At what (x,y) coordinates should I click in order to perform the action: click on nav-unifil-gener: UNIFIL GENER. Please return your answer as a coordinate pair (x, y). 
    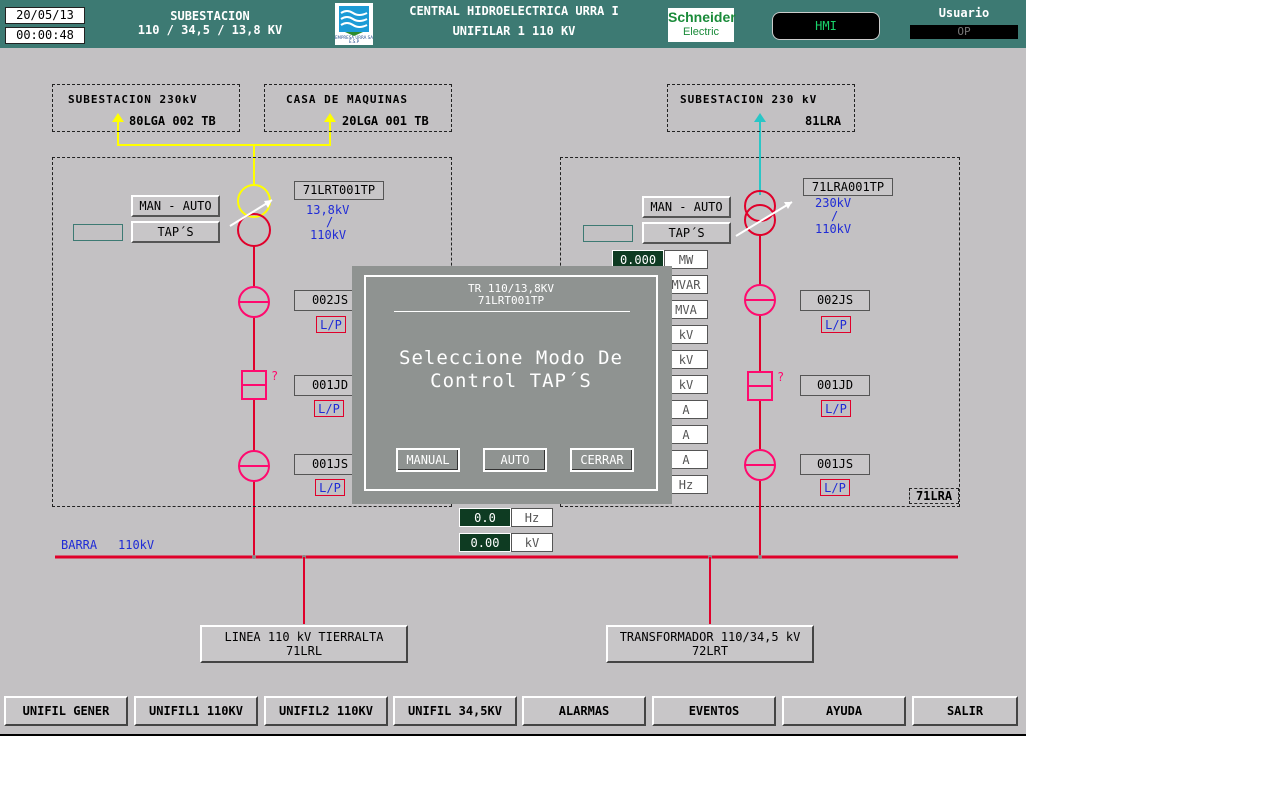
    Looking at the image, I should click on (66, 711).